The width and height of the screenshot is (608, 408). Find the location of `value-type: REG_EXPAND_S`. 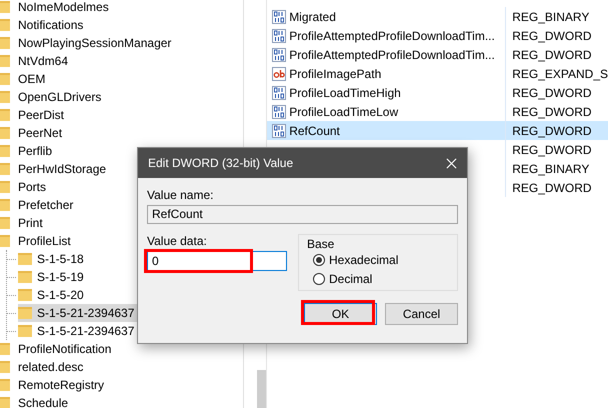

value-type: REG_EXPAND_S is located at coordinates (559, 73).